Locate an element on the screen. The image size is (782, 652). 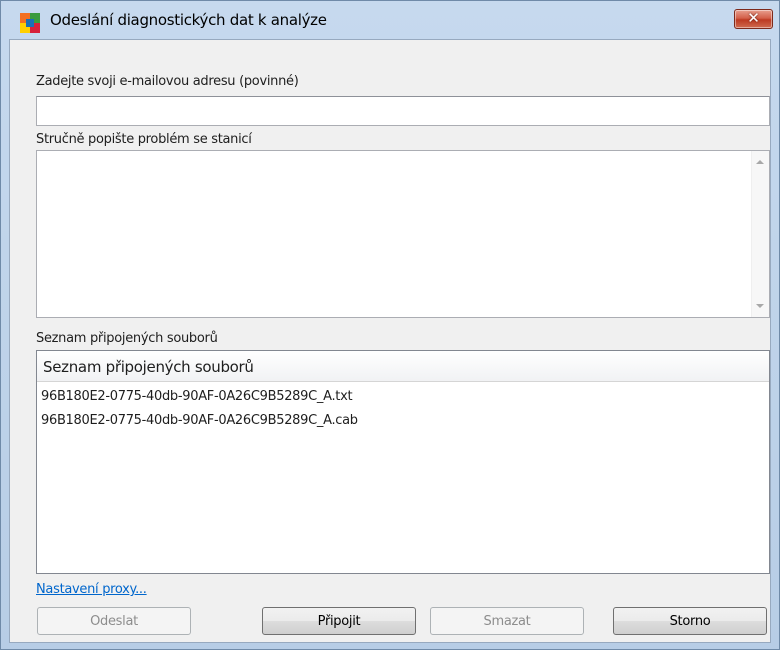
scroll-up-arrow-icon is located at coordinates (760, 162).